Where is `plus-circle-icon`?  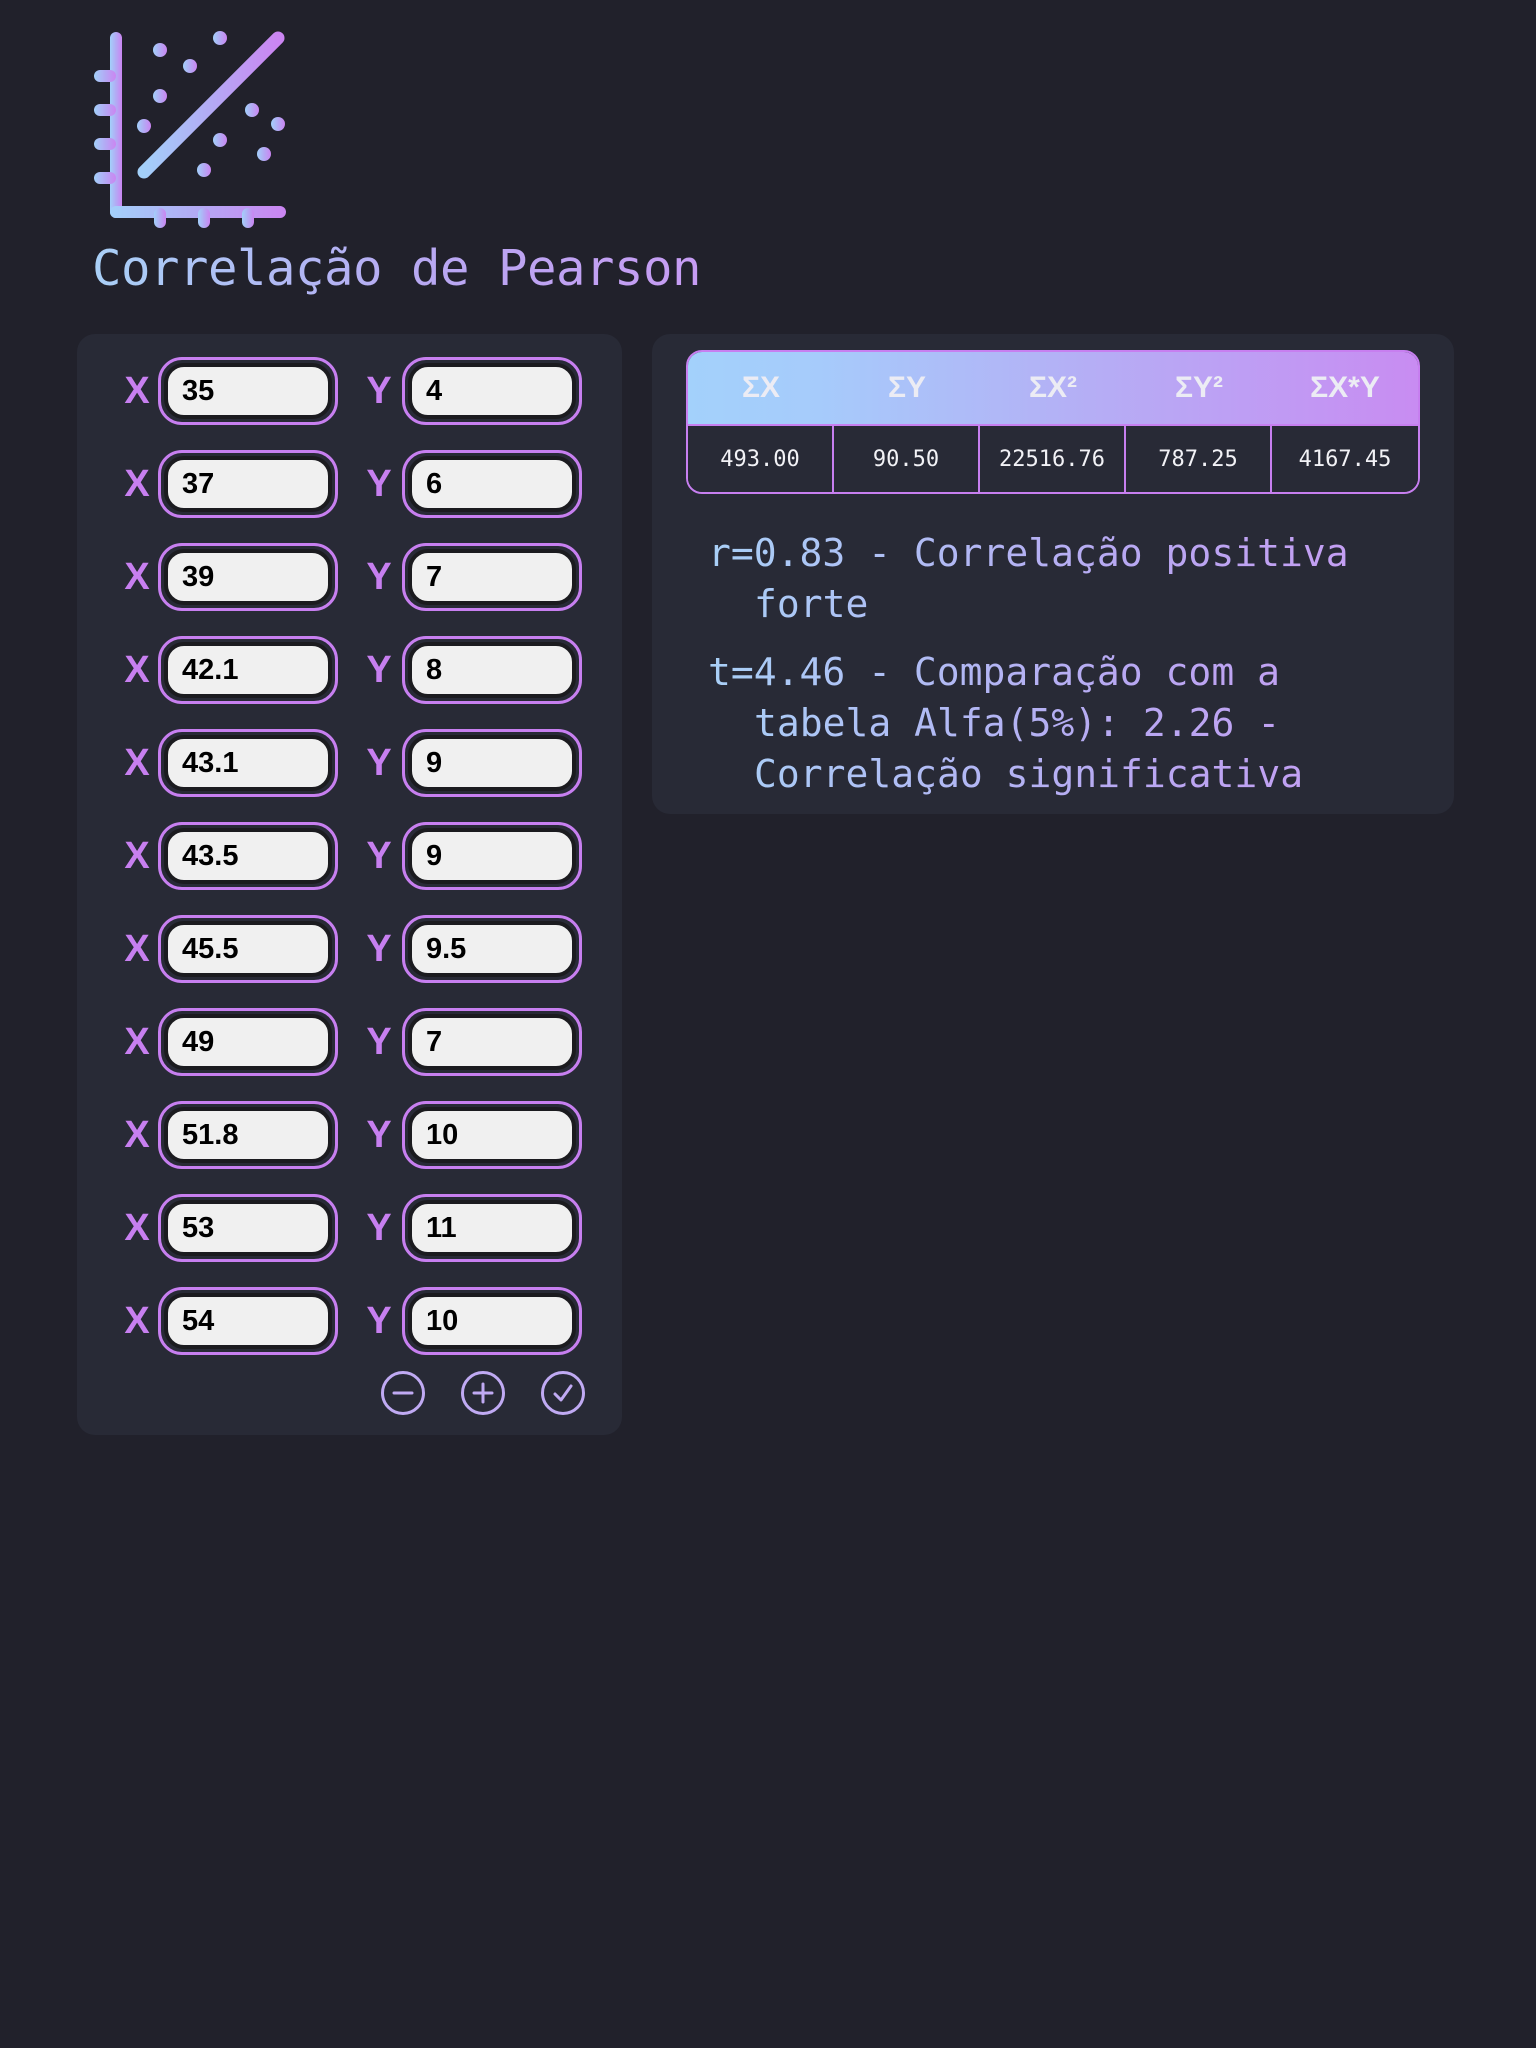
plus-circle-icon is located at coordinates (483, 1393).